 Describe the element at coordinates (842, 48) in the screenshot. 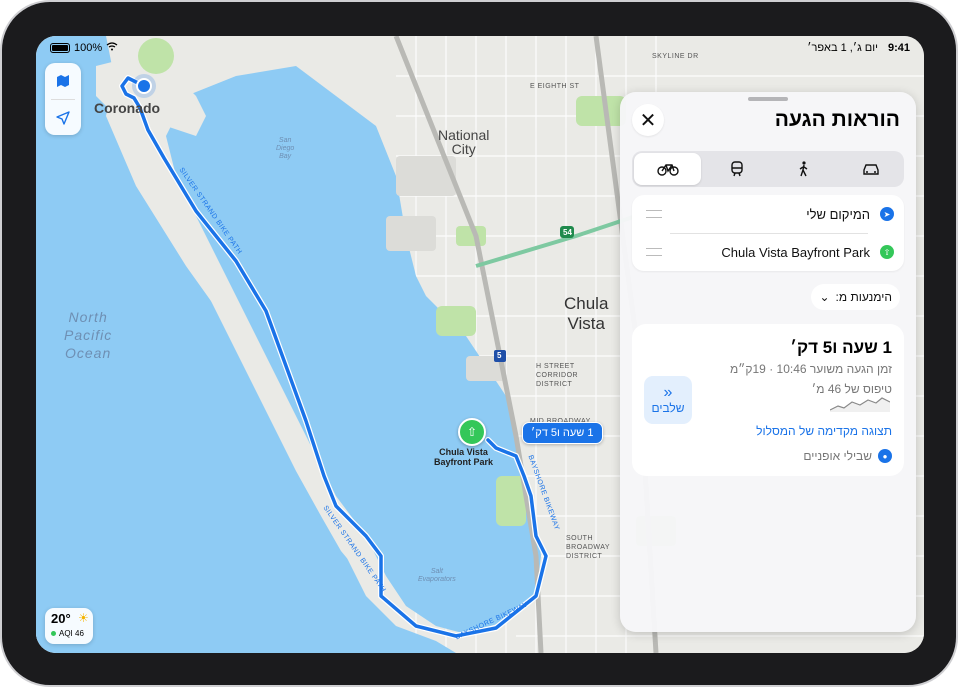

I see `status-date: יום ג׳, 1 באפר׳` at that location.